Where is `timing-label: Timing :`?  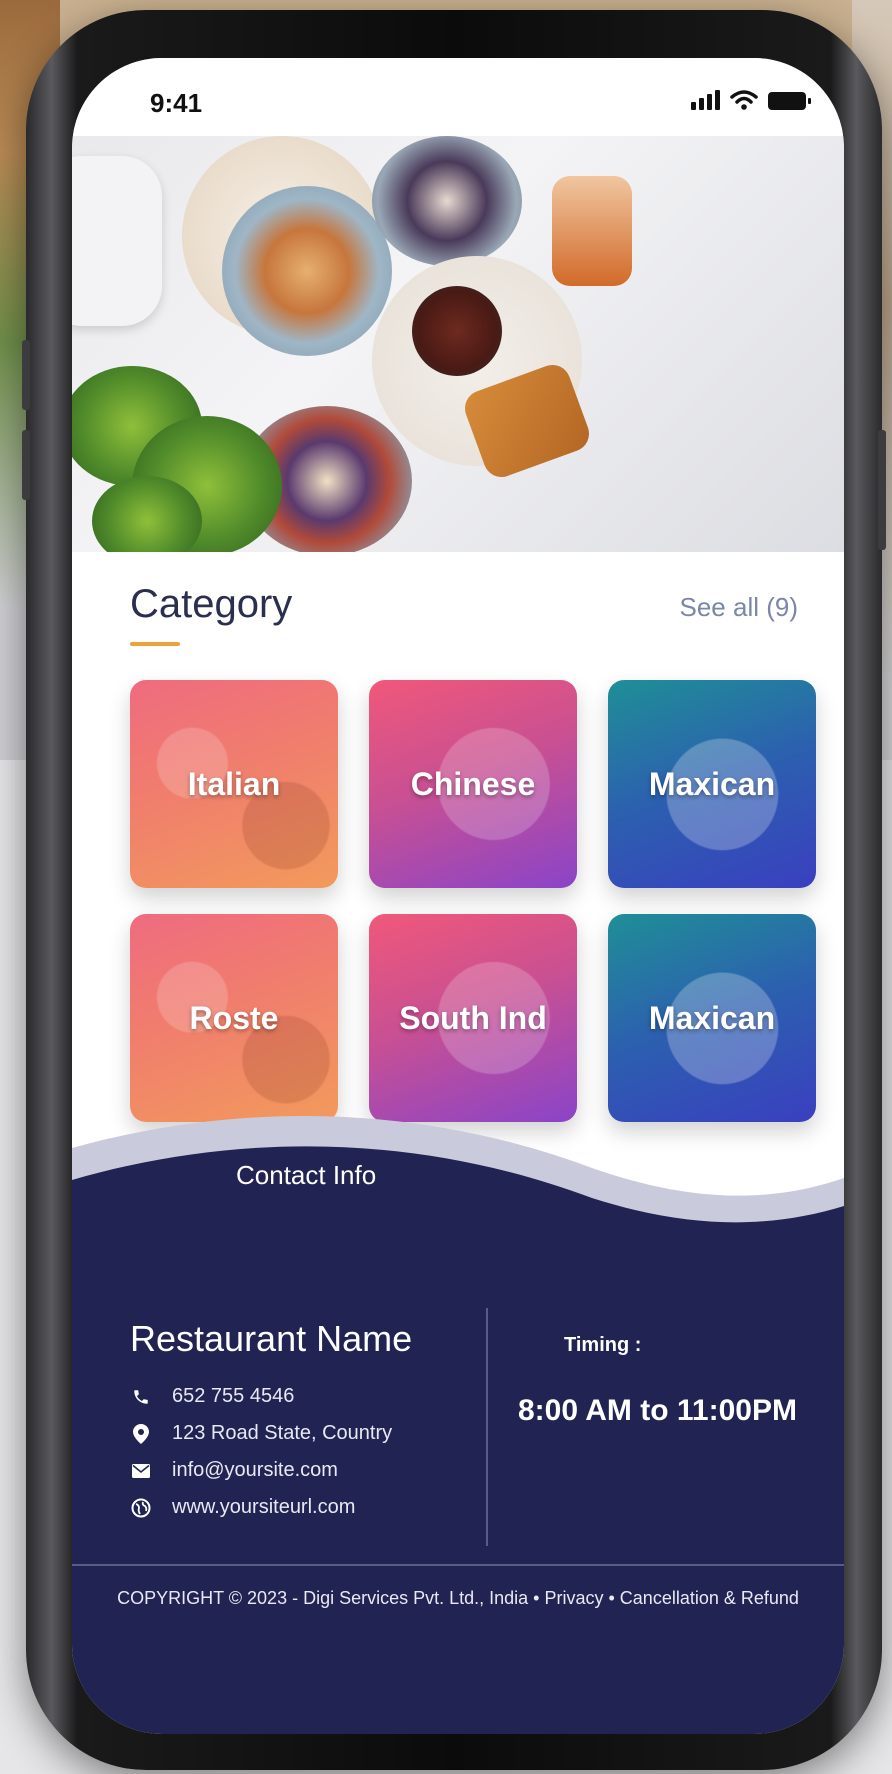 timing-label: Timing : is located at coordinates (603, 1345).